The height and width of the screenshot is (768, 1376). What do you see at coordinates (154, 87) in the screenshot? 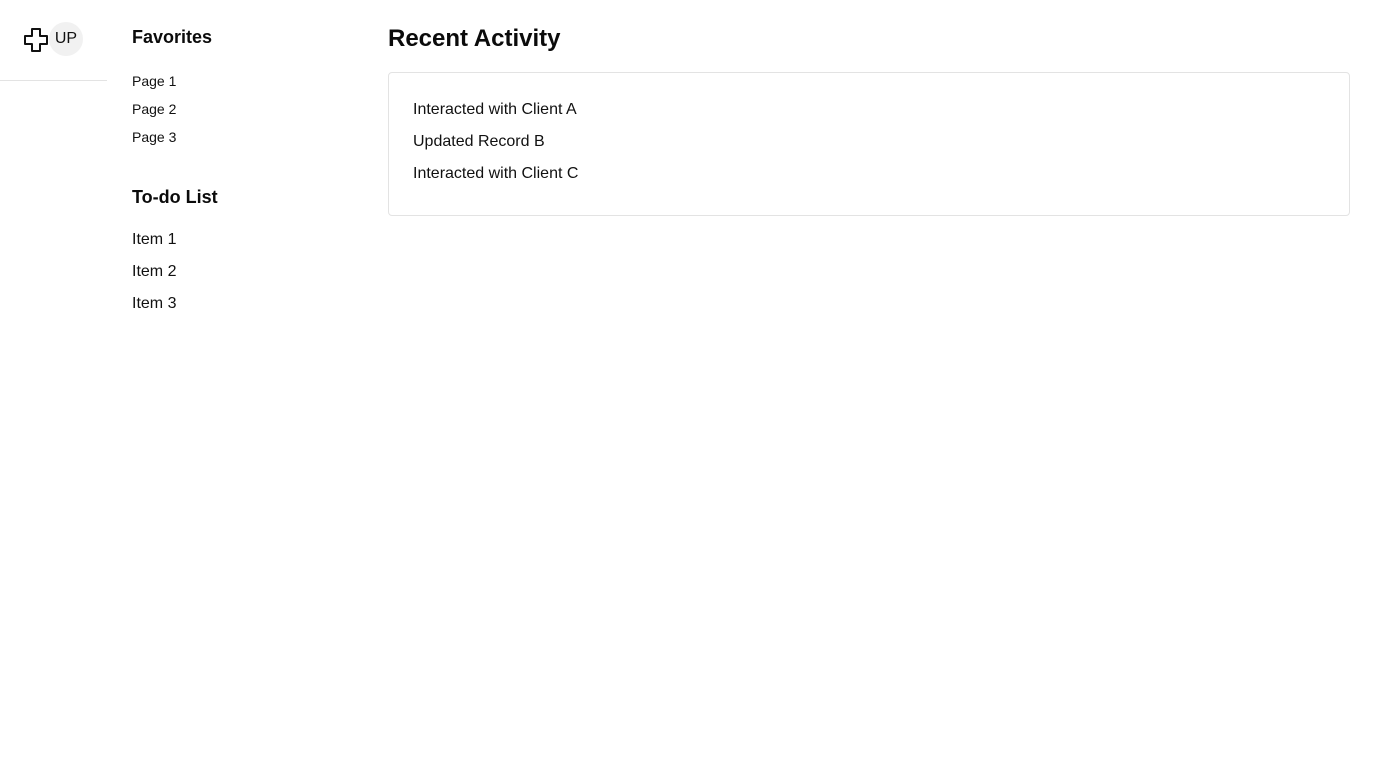
I see `favorite-page-link: Page 1` at bounding box center [154, 87].